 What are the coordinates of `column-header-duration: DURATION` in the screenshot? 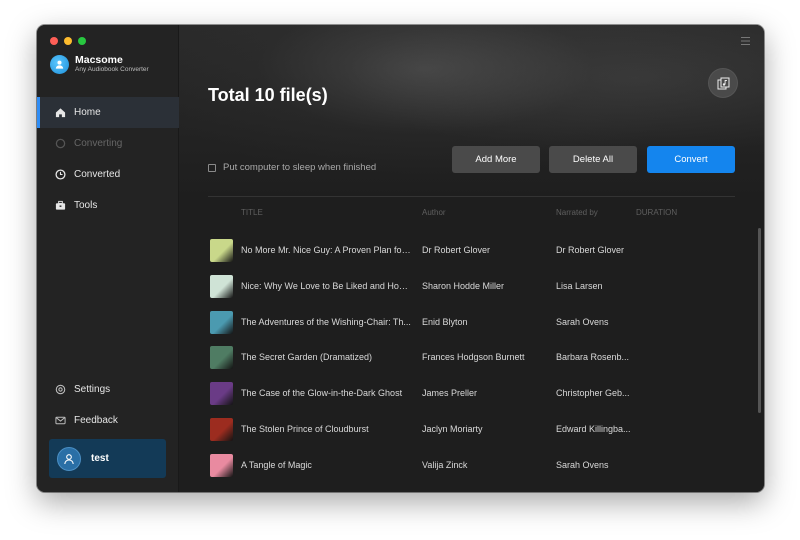 It's located at (656, 212).